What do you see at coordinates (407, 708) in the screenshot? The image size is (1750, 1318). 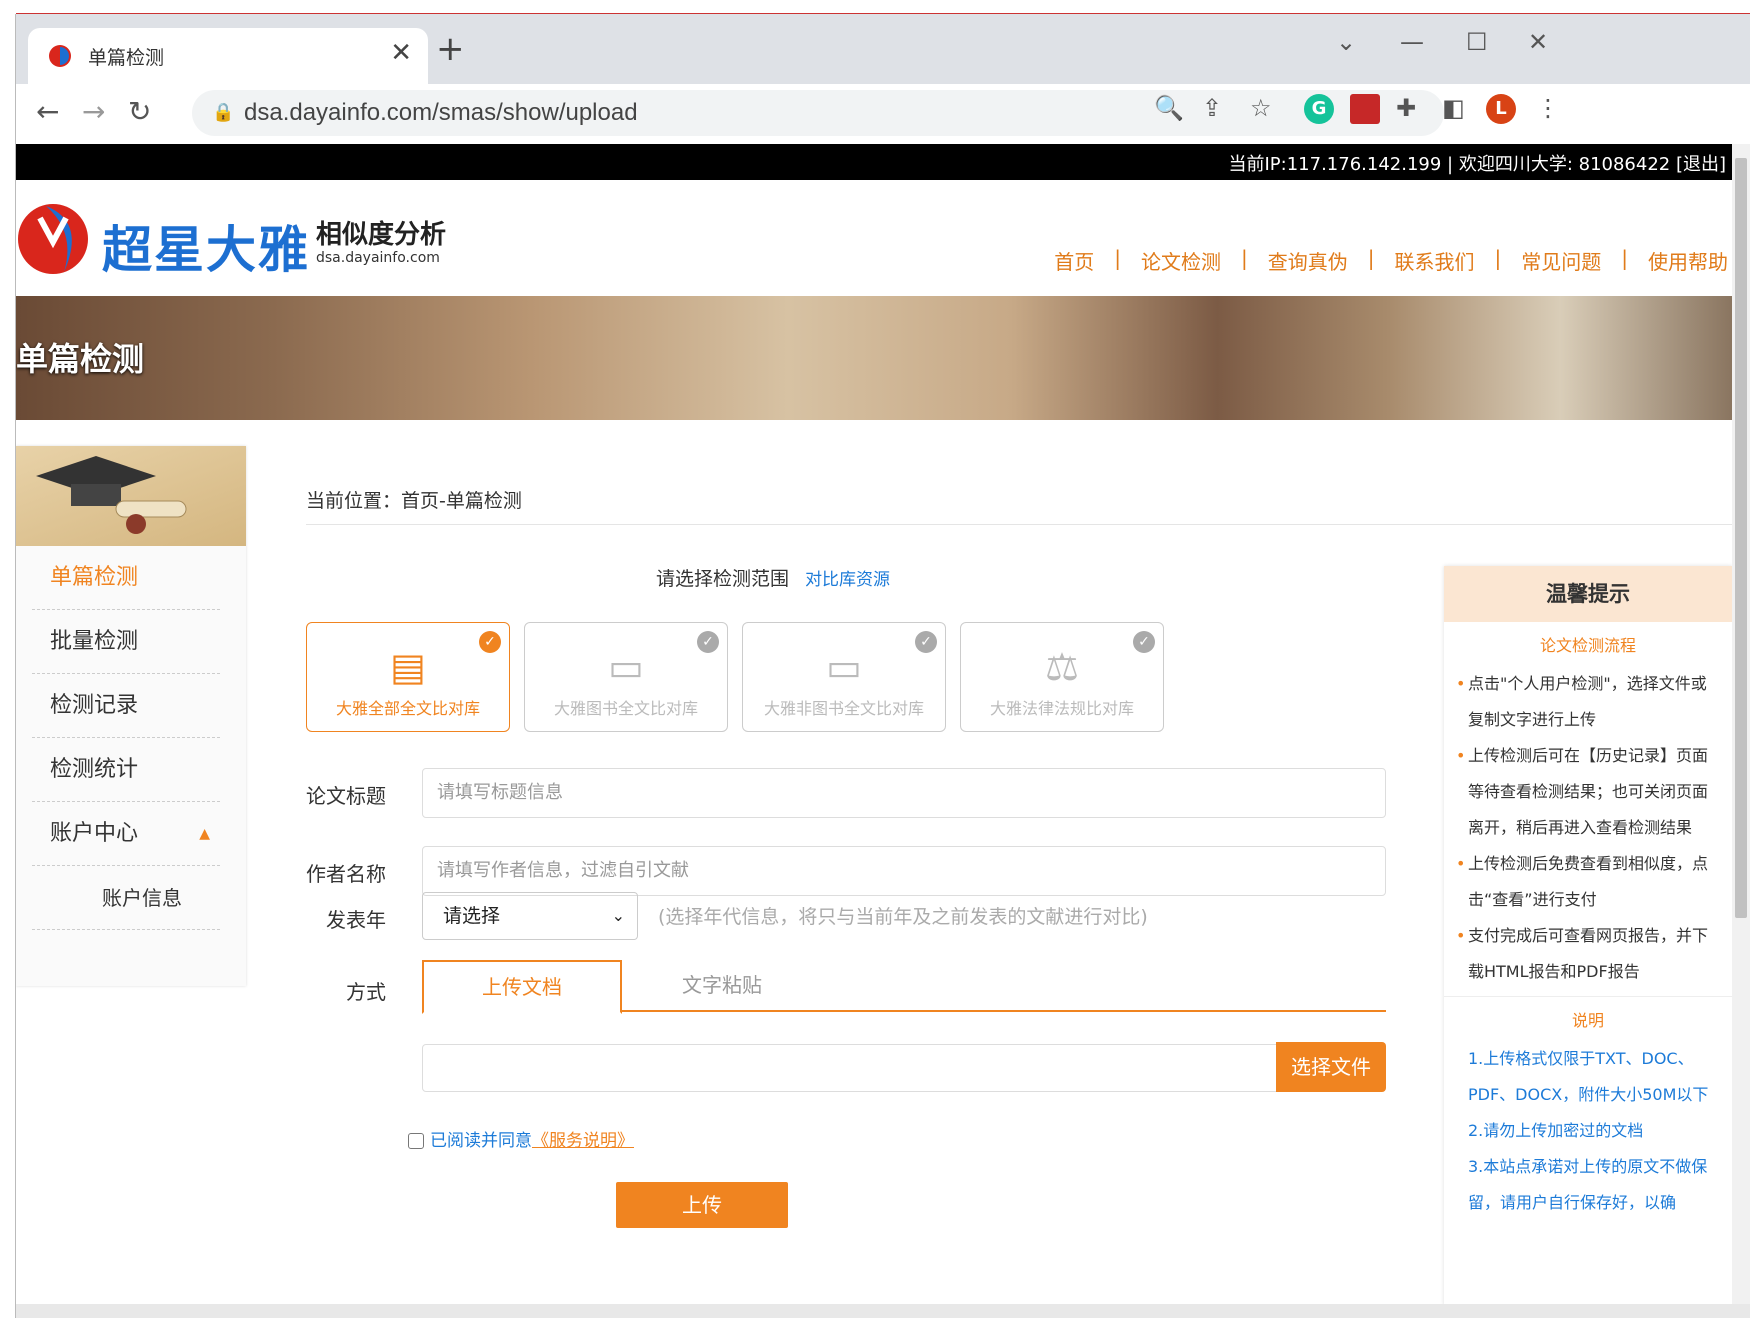 I see `lib-label: 大雅全部全文比对库` at bounding box center [407, 708].